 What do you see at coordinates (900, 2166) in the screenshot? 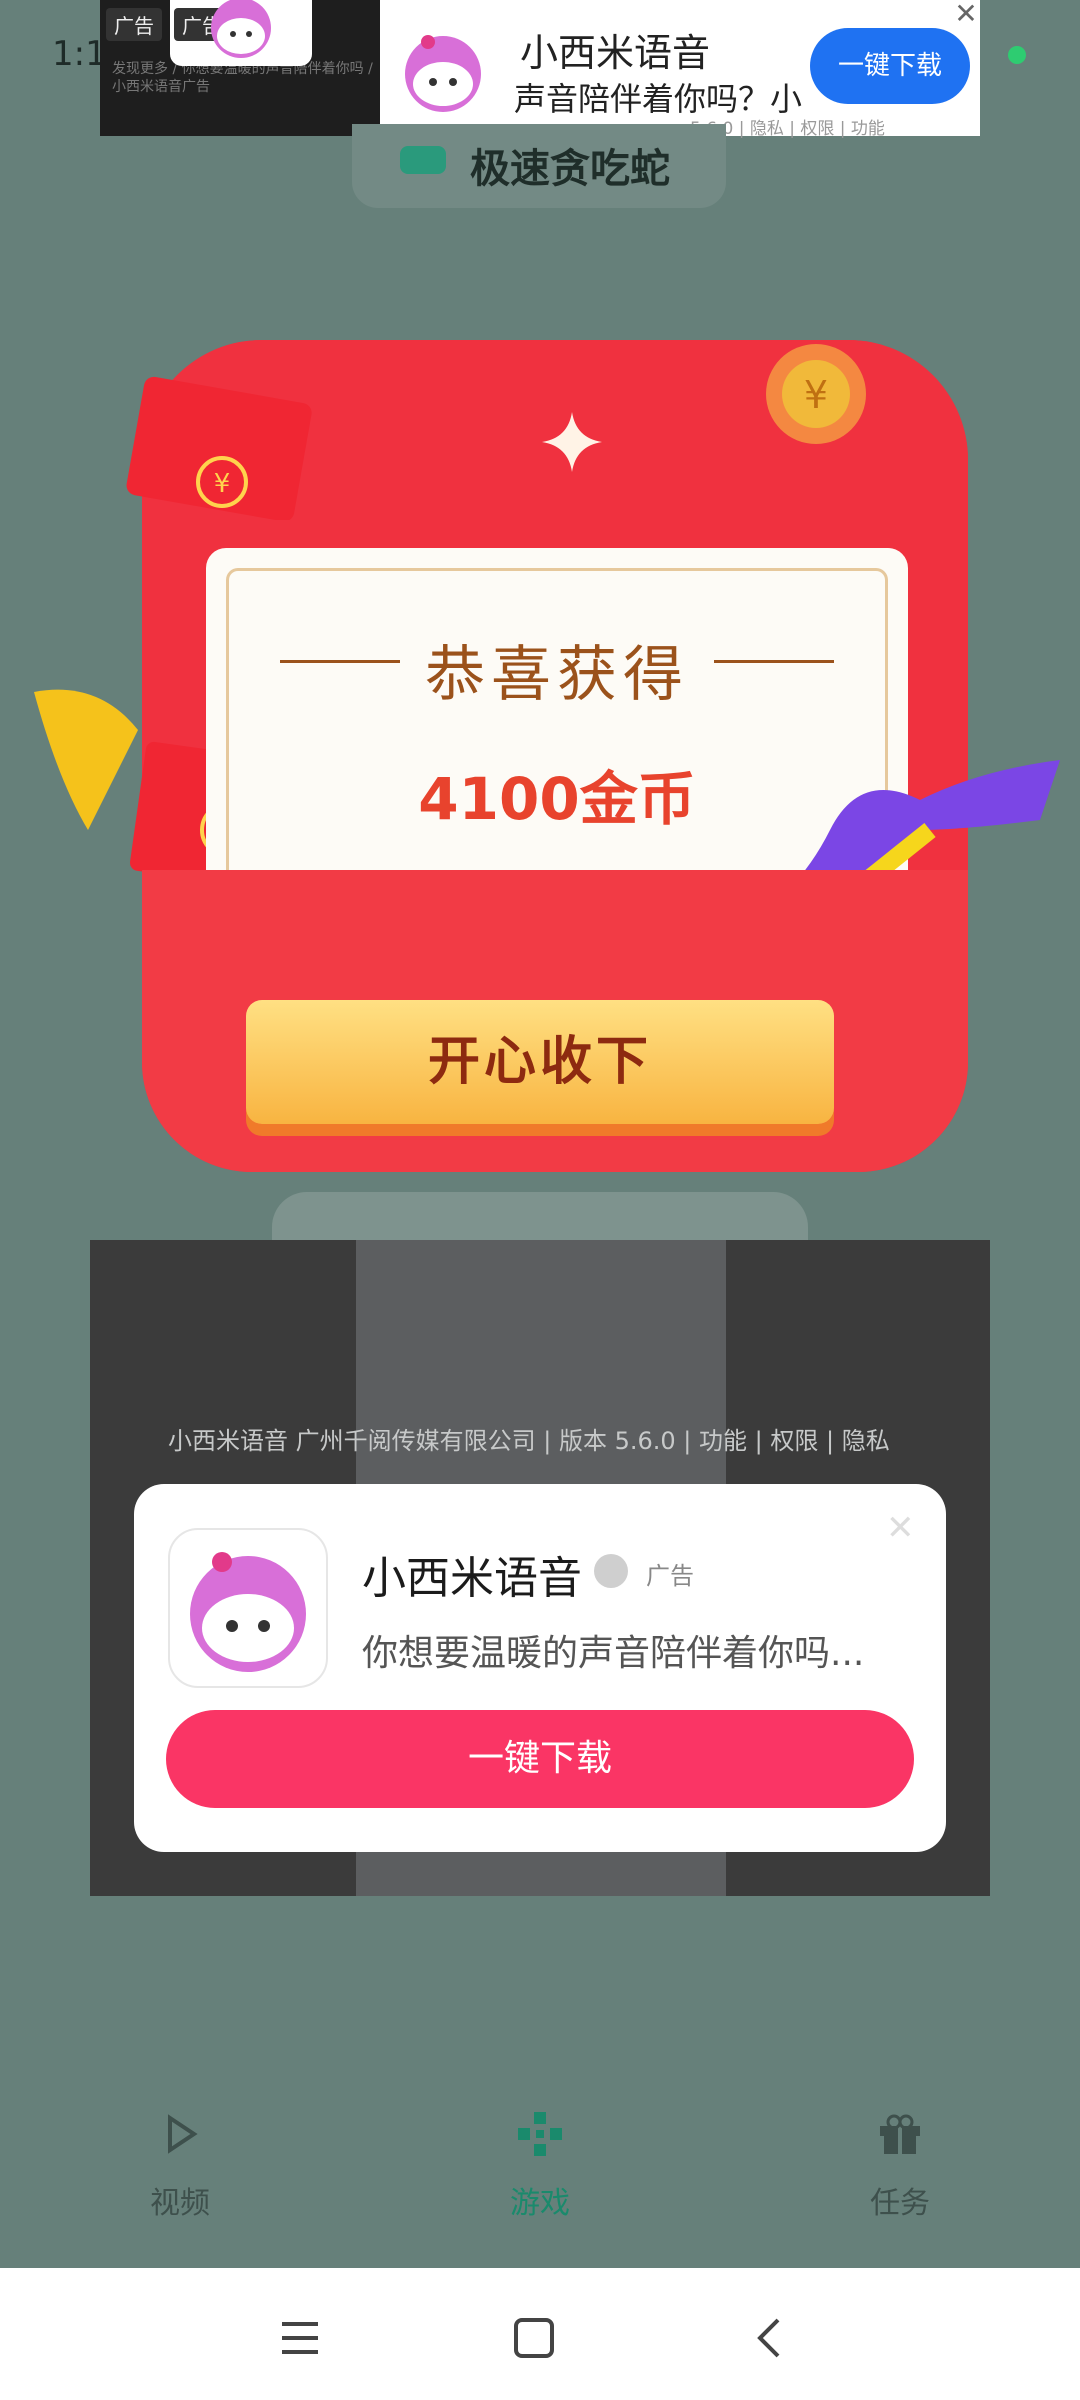
I see `nav-item-tasks: 任务` at bounding box center [900, 2166].